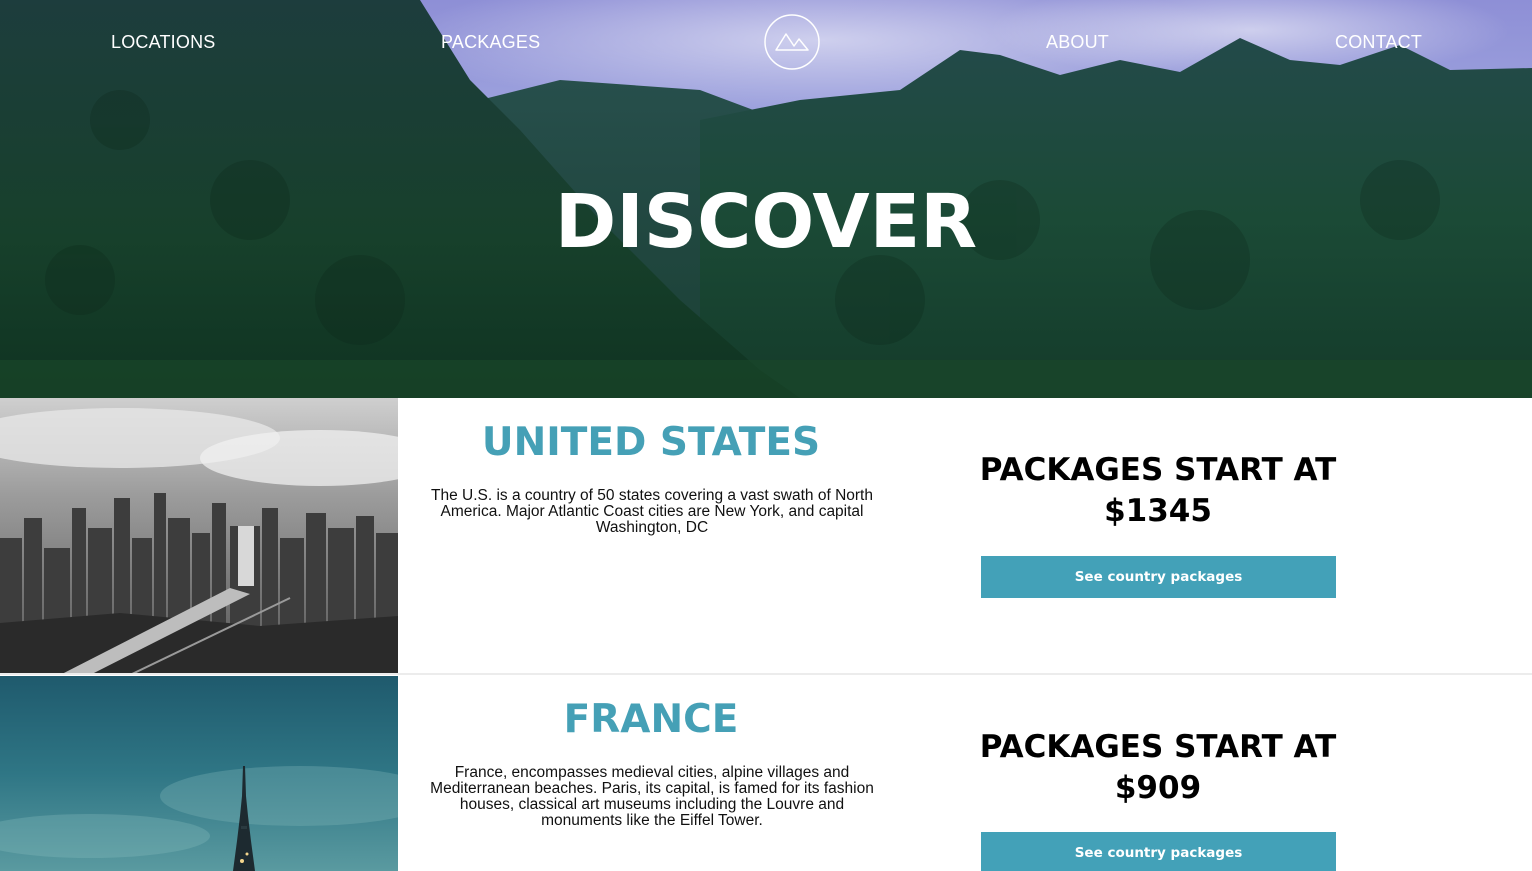 This screenshot has width=1532, height=871. I want to click on nav-about-link: ABOUT, so click(1077, 42).